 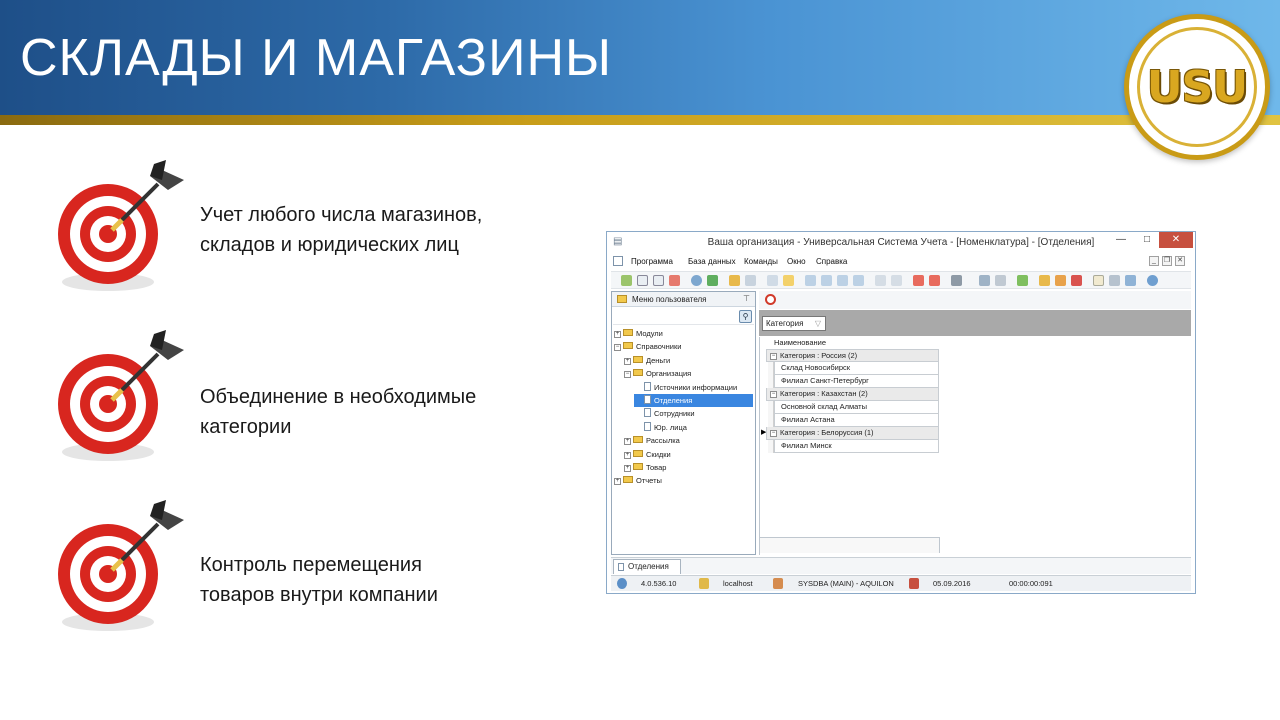 I want to click on menu-window: Окно, so click(x=796, y=261).